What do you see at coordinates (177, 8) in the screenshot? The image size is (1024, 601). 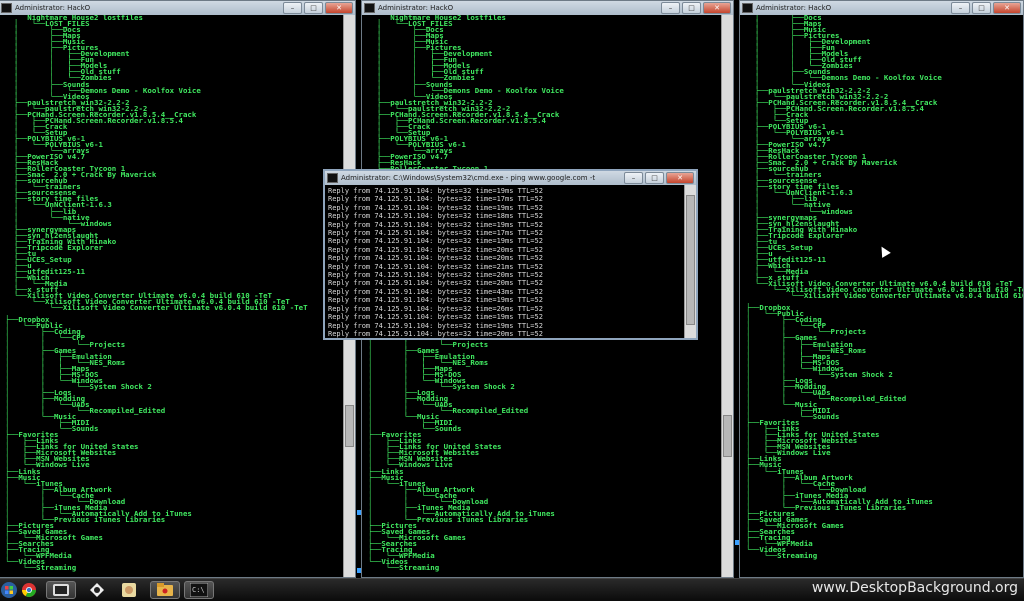 I see `titlebar-left: Administrator: HackO – □ ✕` at bounding box center [177, 8].